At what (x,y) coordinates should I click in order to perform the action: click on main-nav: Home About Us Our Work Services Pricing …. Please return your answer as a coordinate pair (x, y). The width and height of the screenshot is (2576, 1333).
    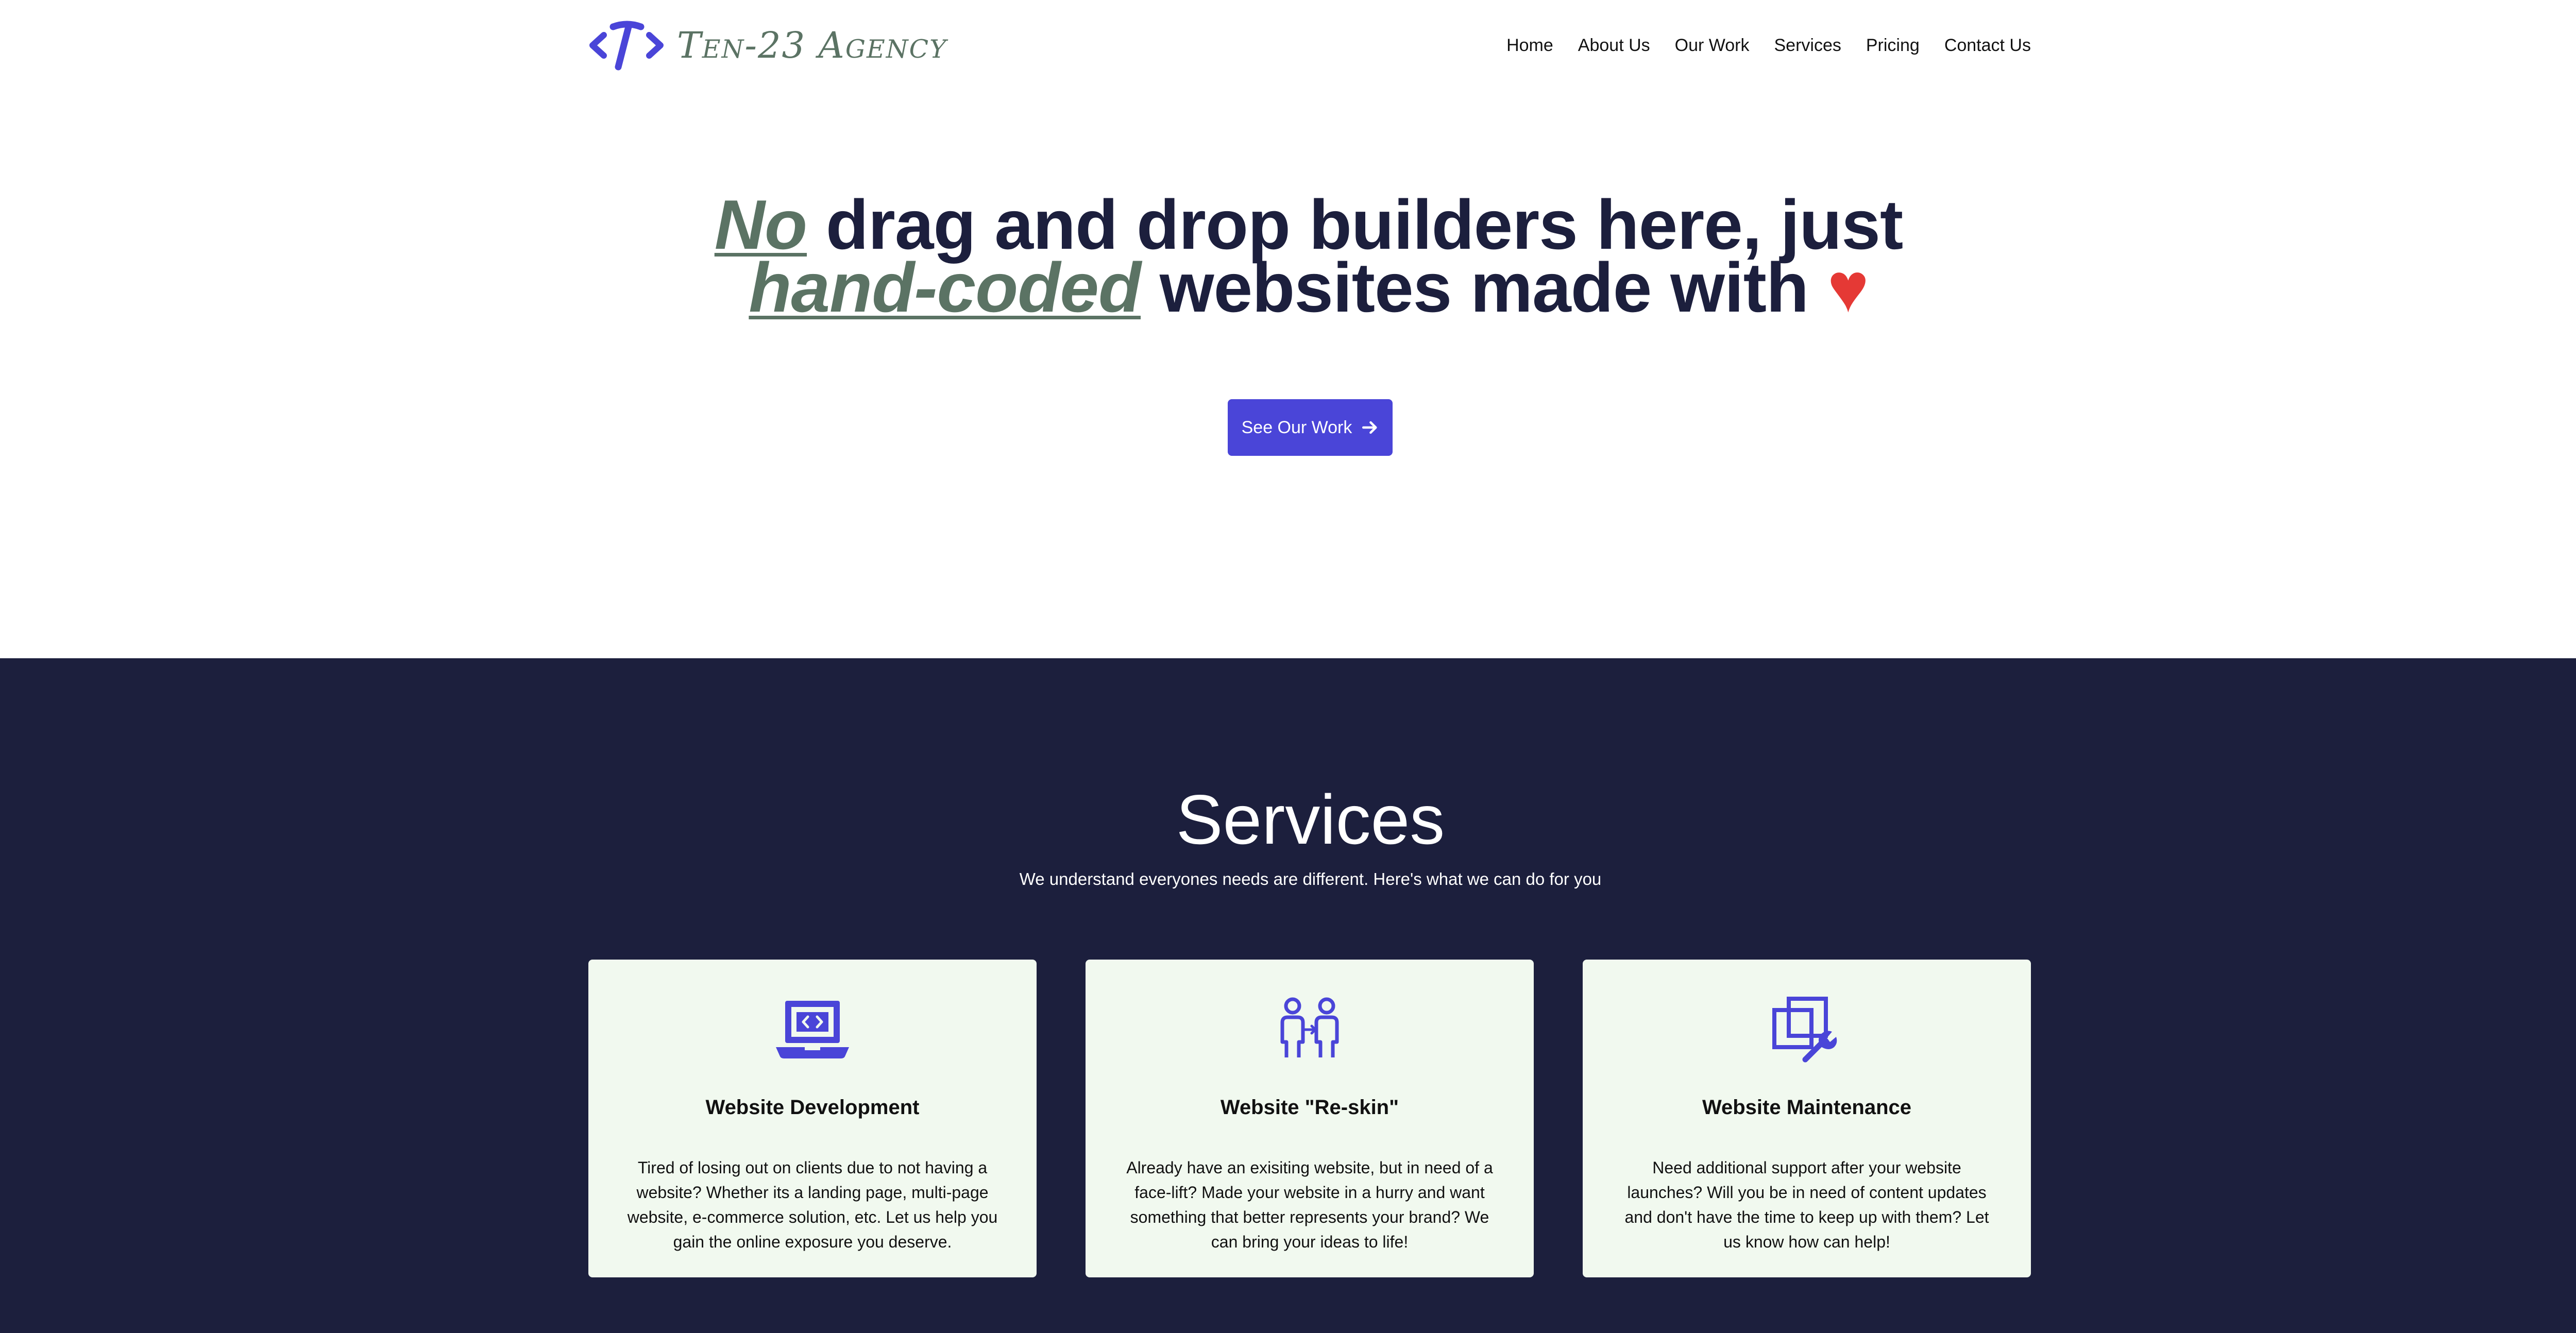
    Looking at the image, I should click on (1768, 46).